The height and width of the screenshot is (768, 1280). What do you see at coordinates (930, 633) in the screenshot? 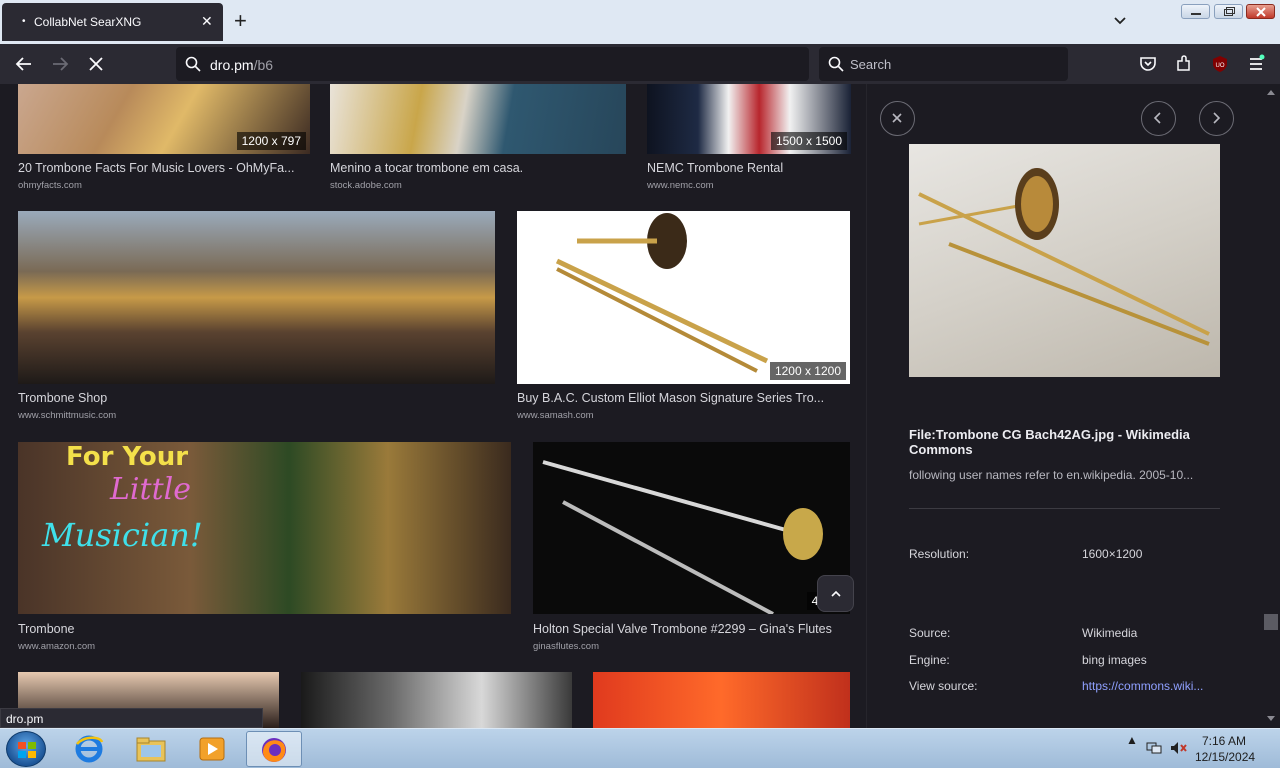
I see `source-label: Source:` at bounding box center [930, 633].